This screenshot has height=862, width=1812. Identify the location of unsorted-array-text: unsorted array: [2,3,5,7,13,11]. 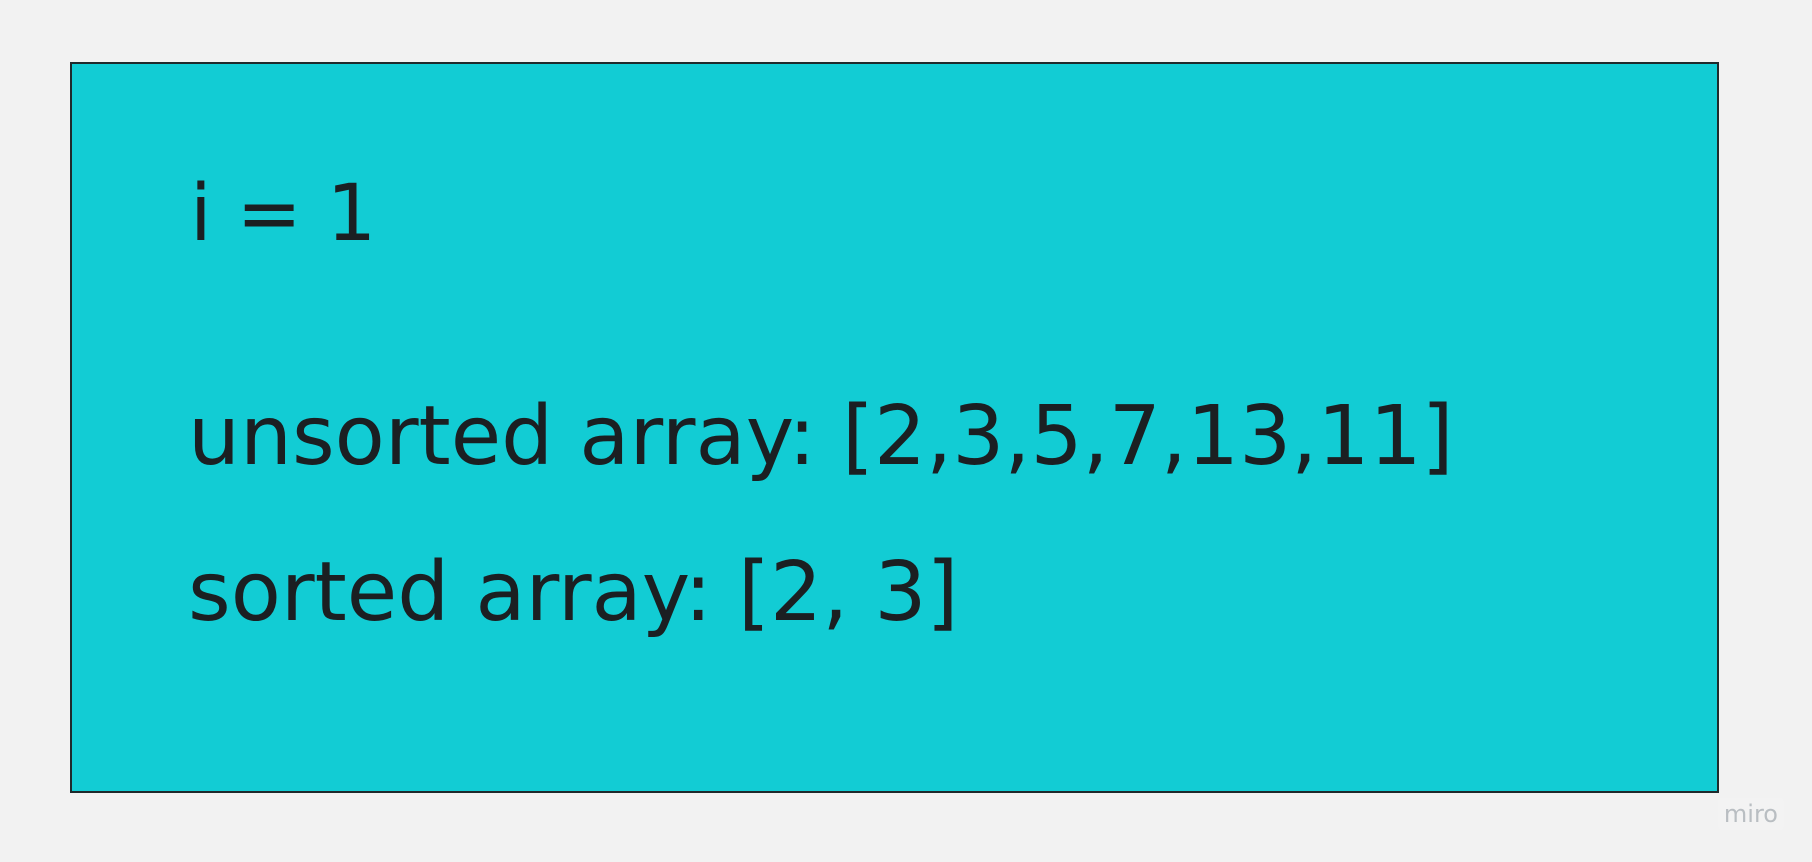
(821, 436).